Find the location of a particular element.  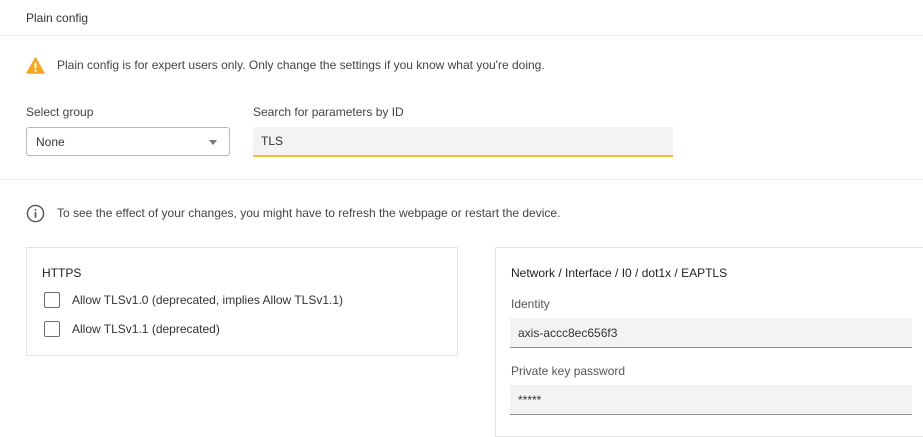

allow-tlsv1-1-checkbox is located at coordinates (52, 329).